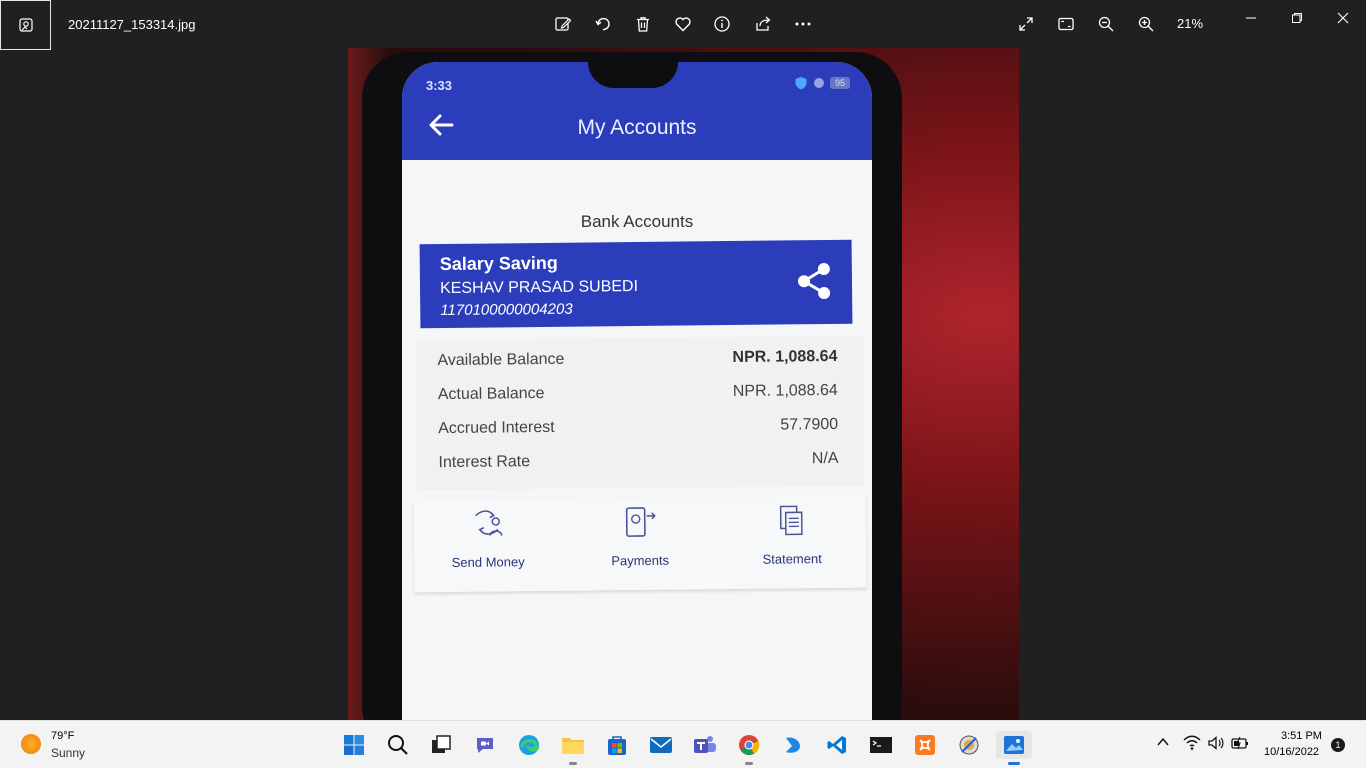  I want to click on xampp-icon, so click(925, 745).